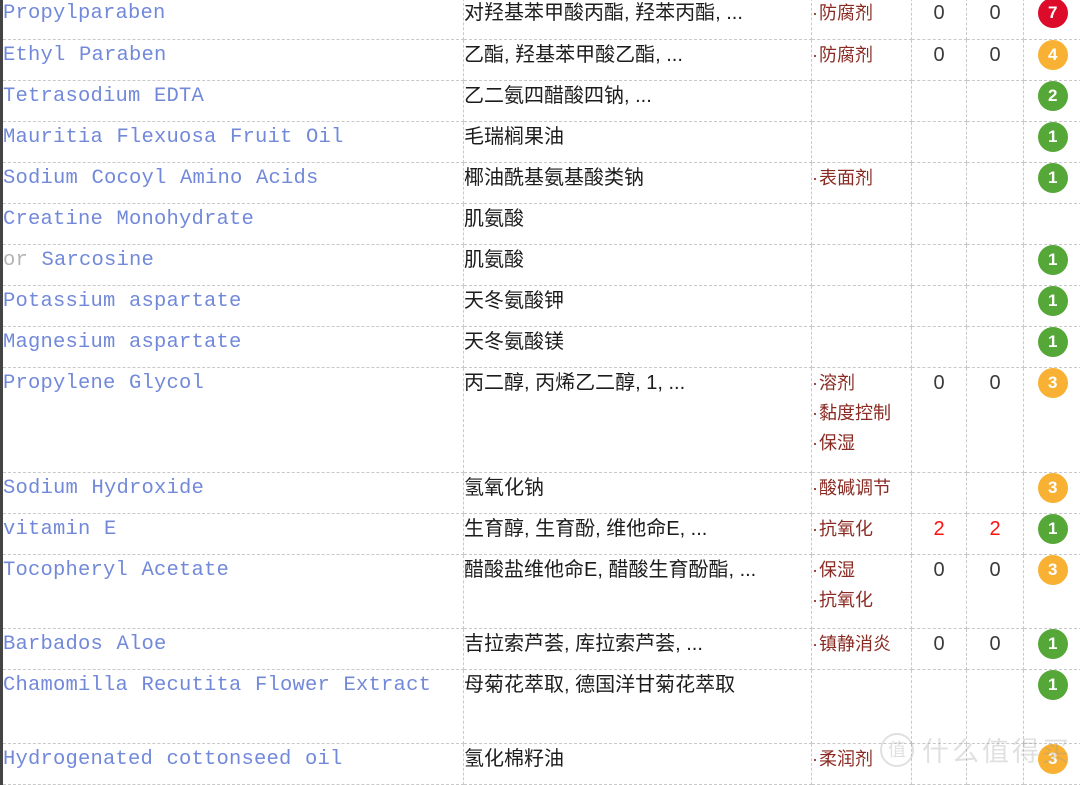 Image resolution: width=1080 pixels, height=785 pixels. I want to click on table-row: Creatine Monohydrate 肌氨酸, so click(540, 224).